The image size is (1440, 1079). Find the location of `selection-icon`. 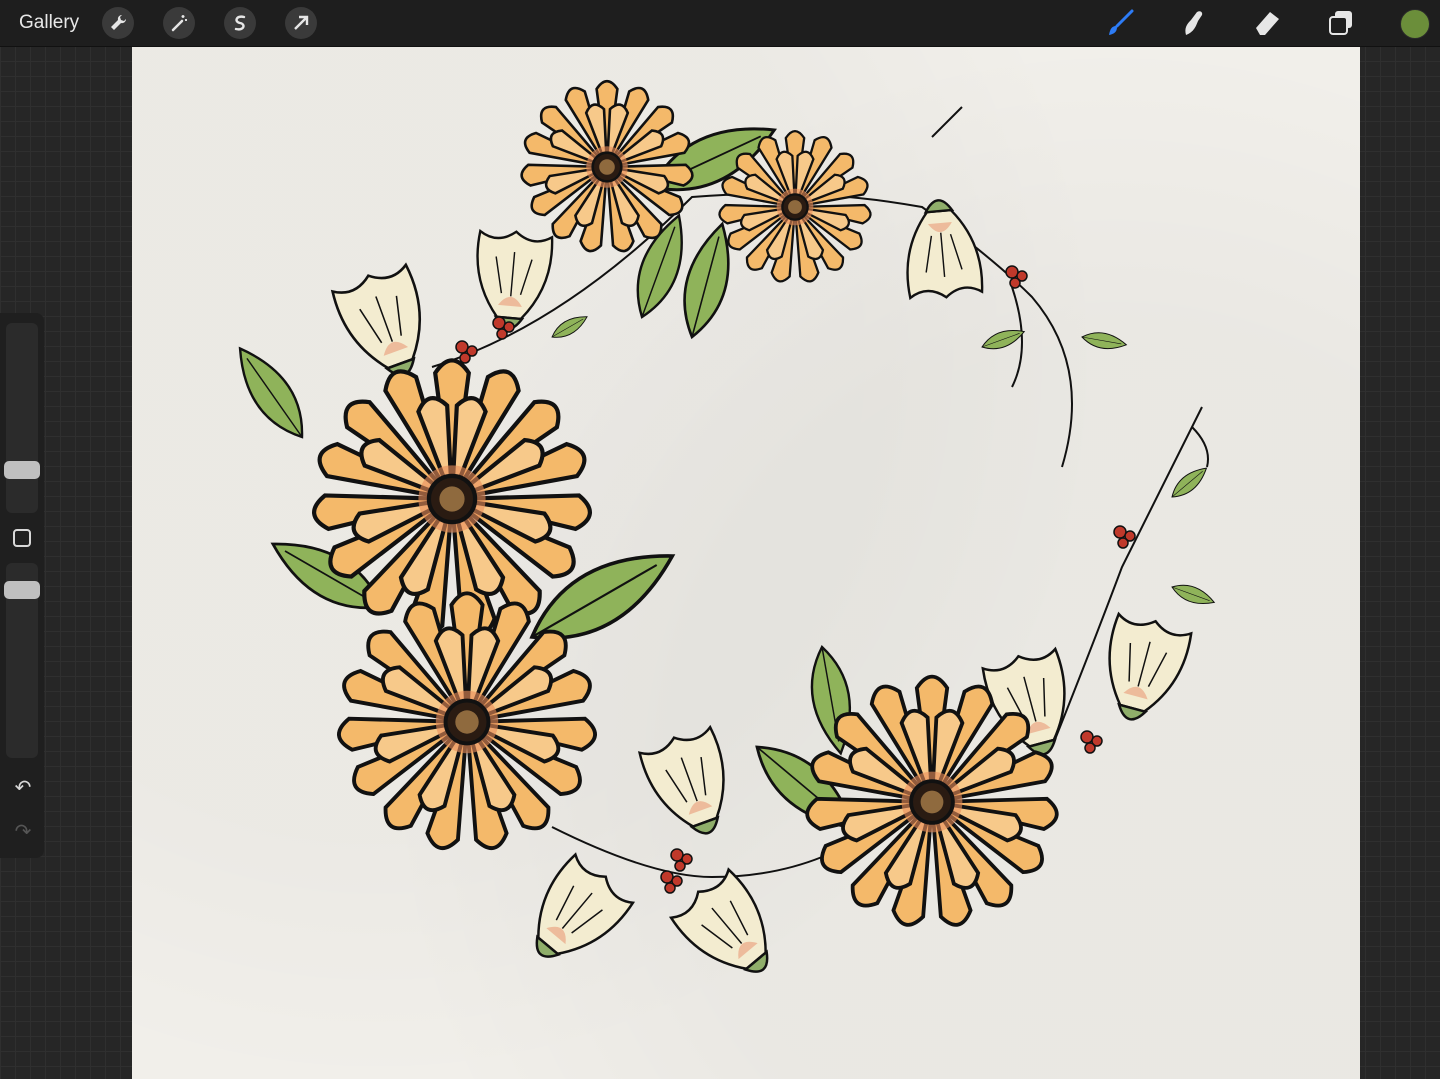

selection-icon is located at coordinates (240, 23).